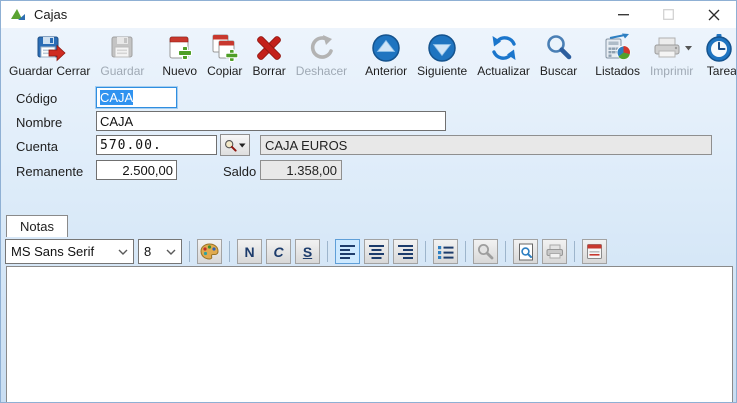  I want to click on print-preview-button, so click(525, 251).